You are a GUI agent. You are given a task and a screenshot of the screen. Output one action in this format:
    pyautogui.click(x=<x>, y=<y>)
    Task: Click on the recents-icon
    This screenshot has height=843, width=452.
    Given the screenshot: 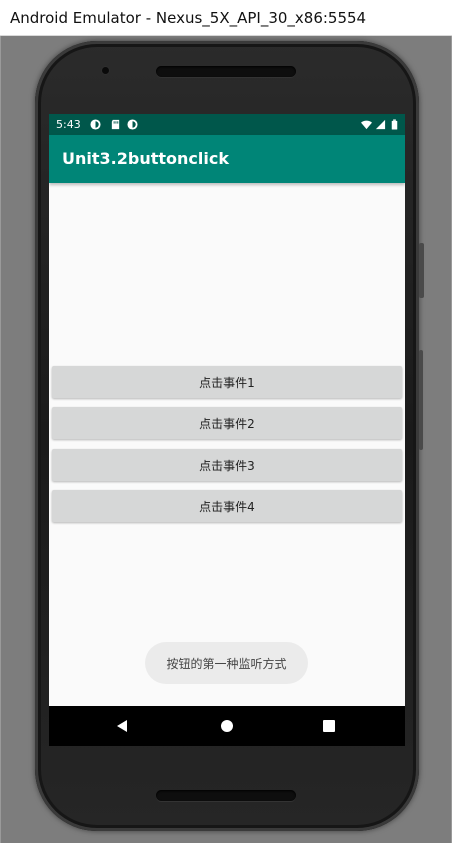 What is the action you would take?
    pyautogui.click(x=329, y=726)
    